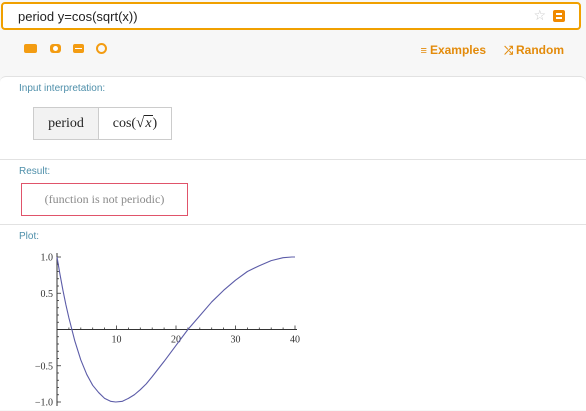 Image resolution: width=586 pixels, height=411 pixels. Describe the element at coordinates (140, 123) in the screenshot. I see `sqrt-icon: √` at that location.